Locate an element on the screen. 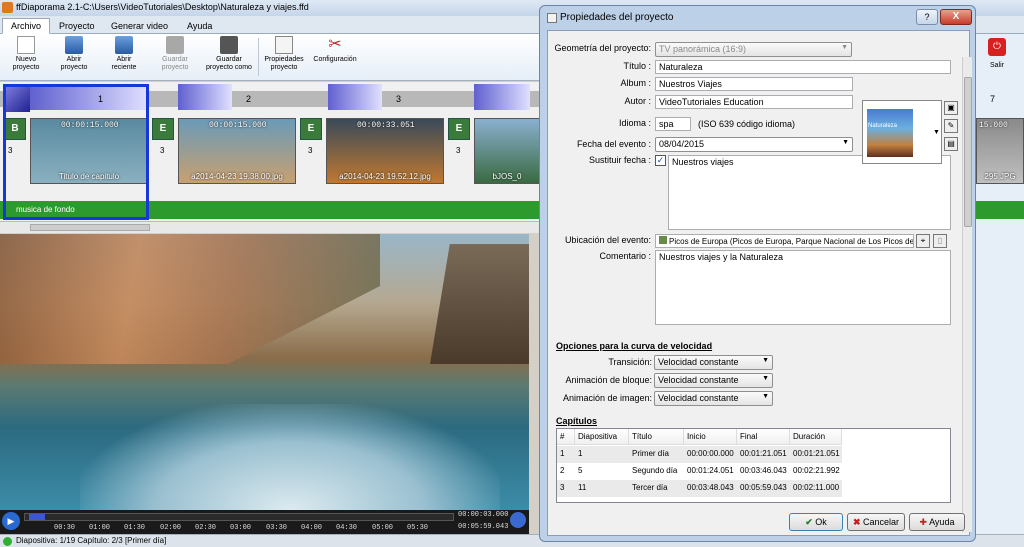 The width and height of the screenshot is (1024, 547). preview-water is located at coordinates (290, 457).